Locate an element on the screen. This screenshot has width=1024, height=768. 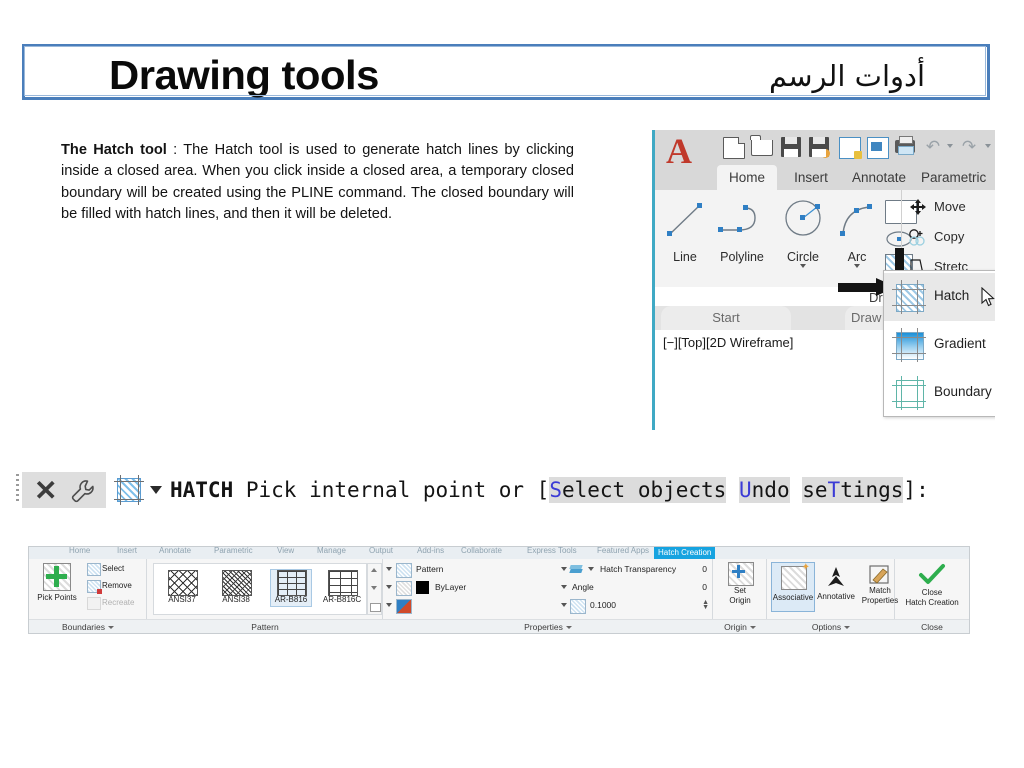
ribbon-tab-insert: Insert is located at coordinates (127, 552).